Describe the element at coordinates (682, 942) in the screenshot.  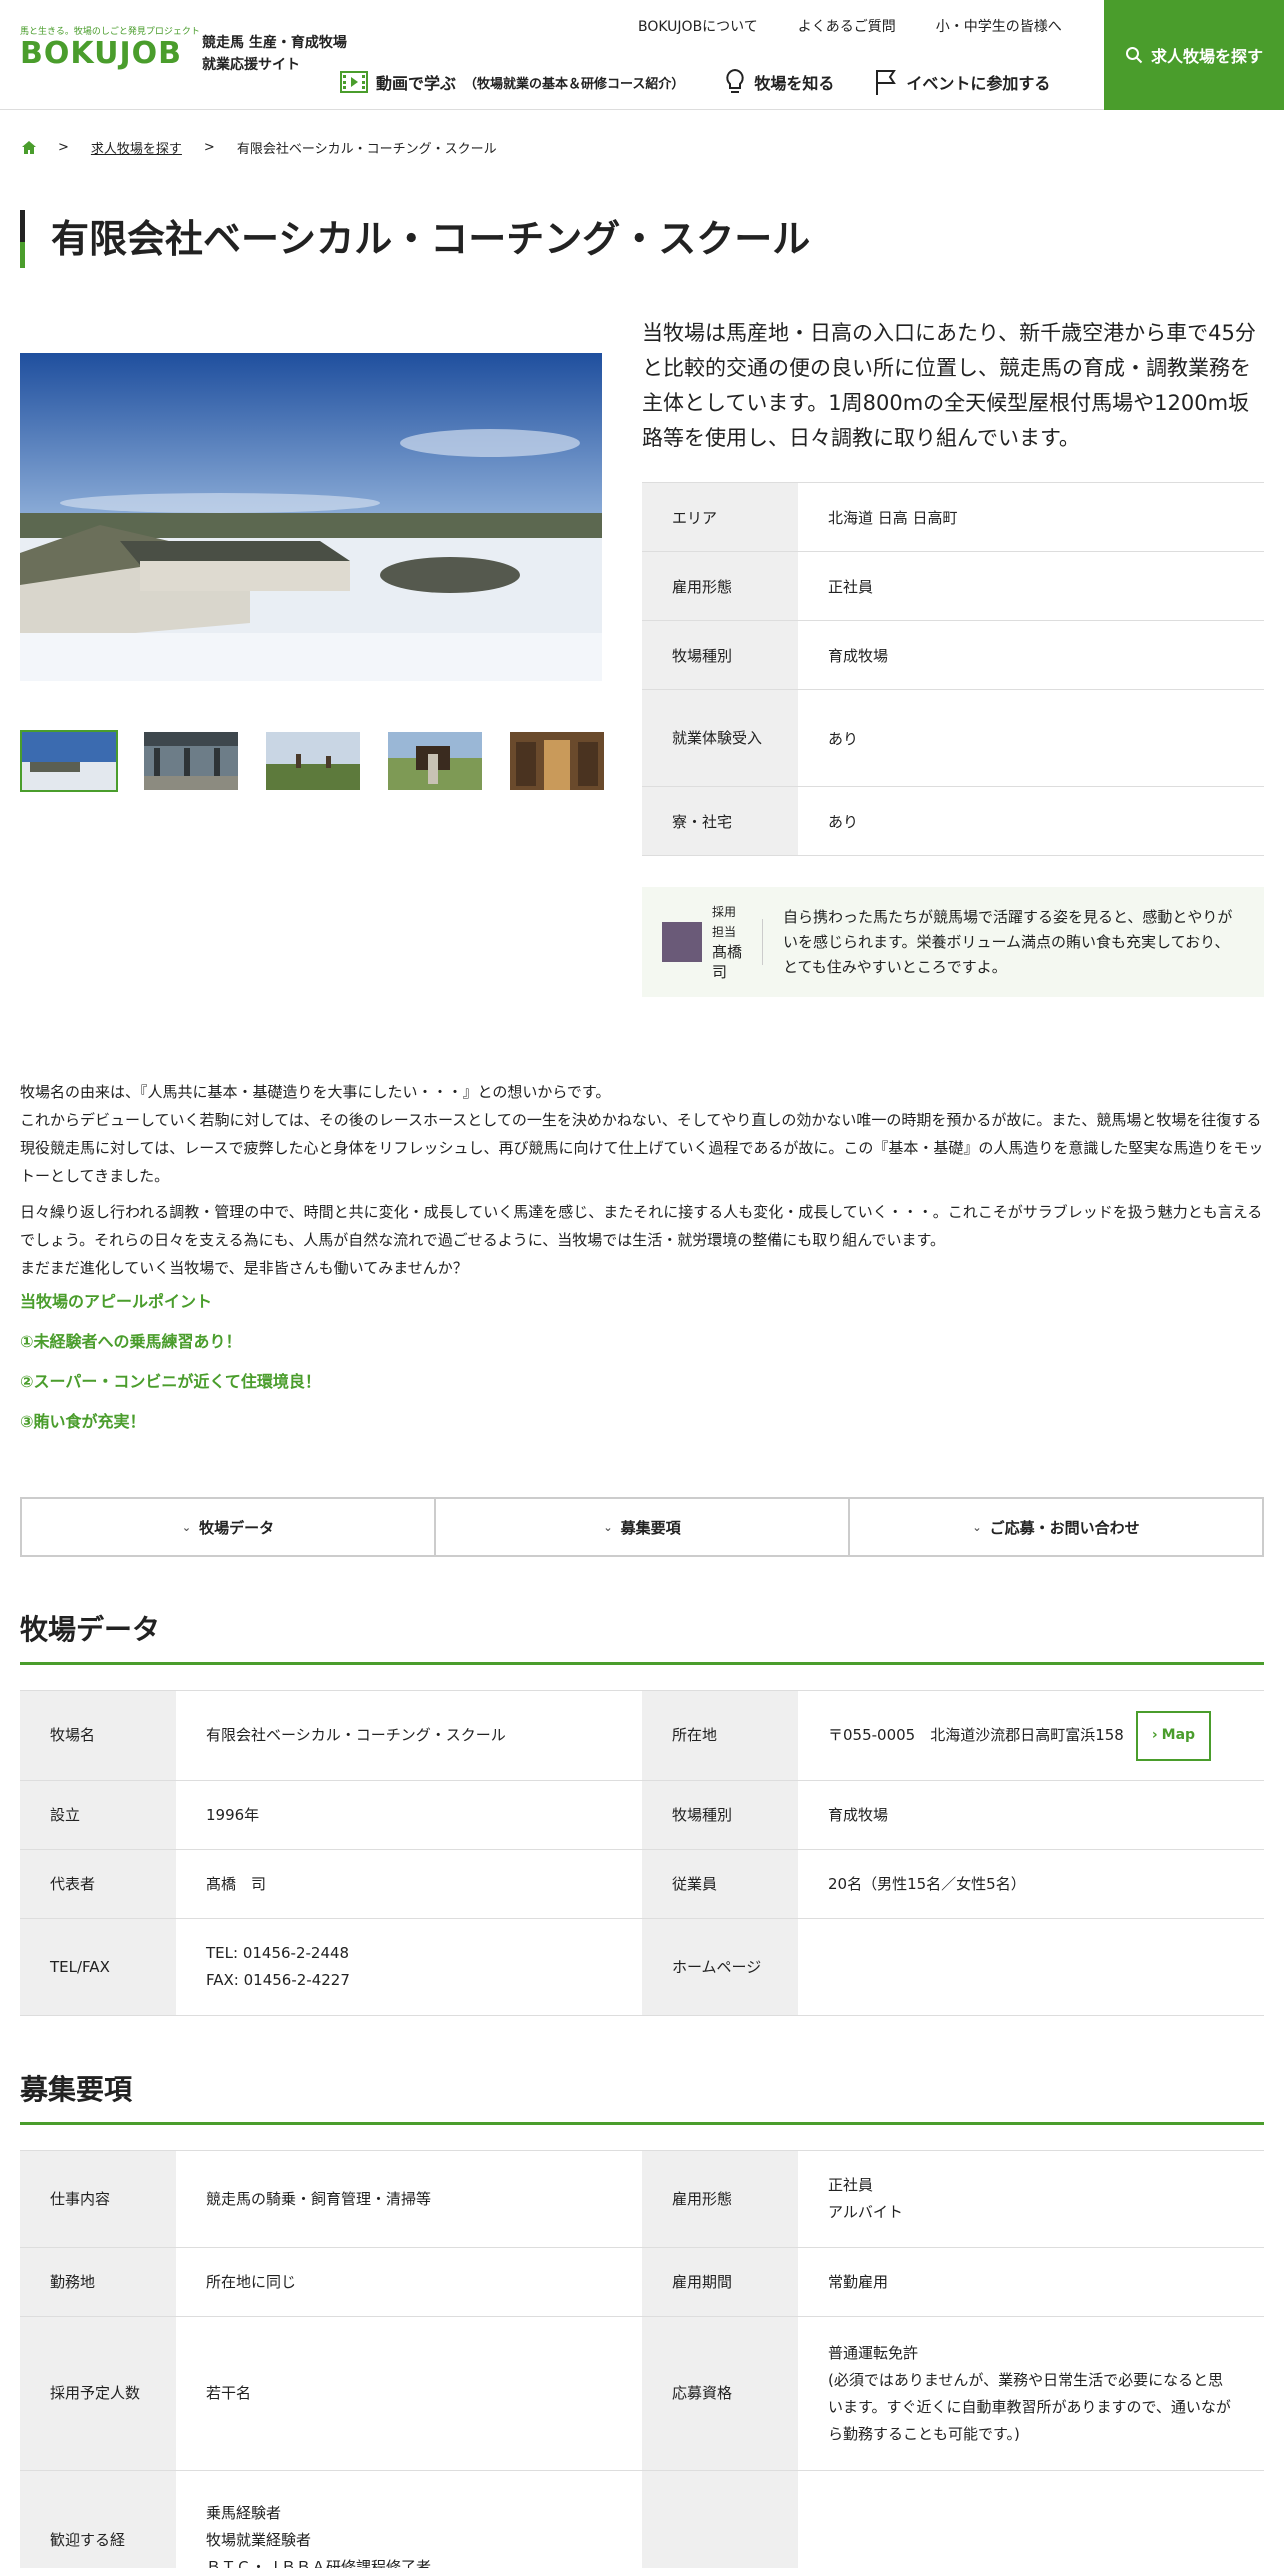
I see `avatar` at that location.